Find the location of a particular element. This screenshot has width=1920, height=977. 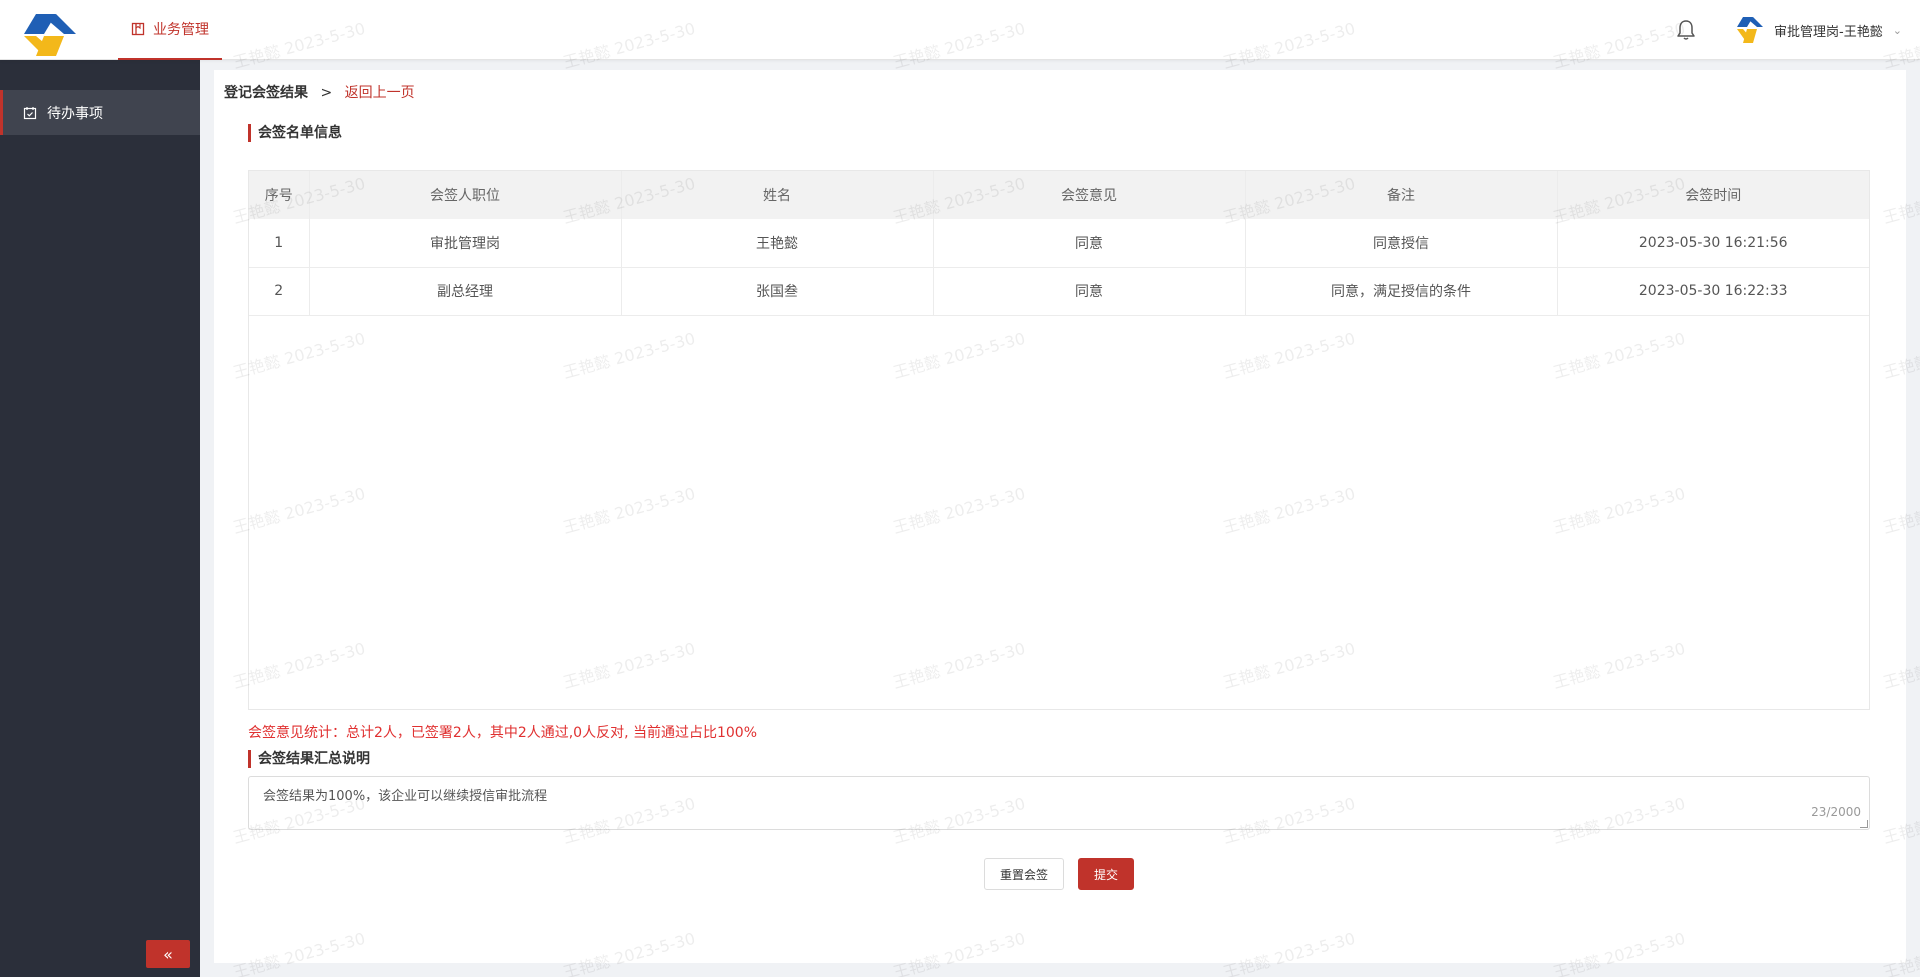

table-cell: 审批管理岗 is located at coordinates (465, 243).